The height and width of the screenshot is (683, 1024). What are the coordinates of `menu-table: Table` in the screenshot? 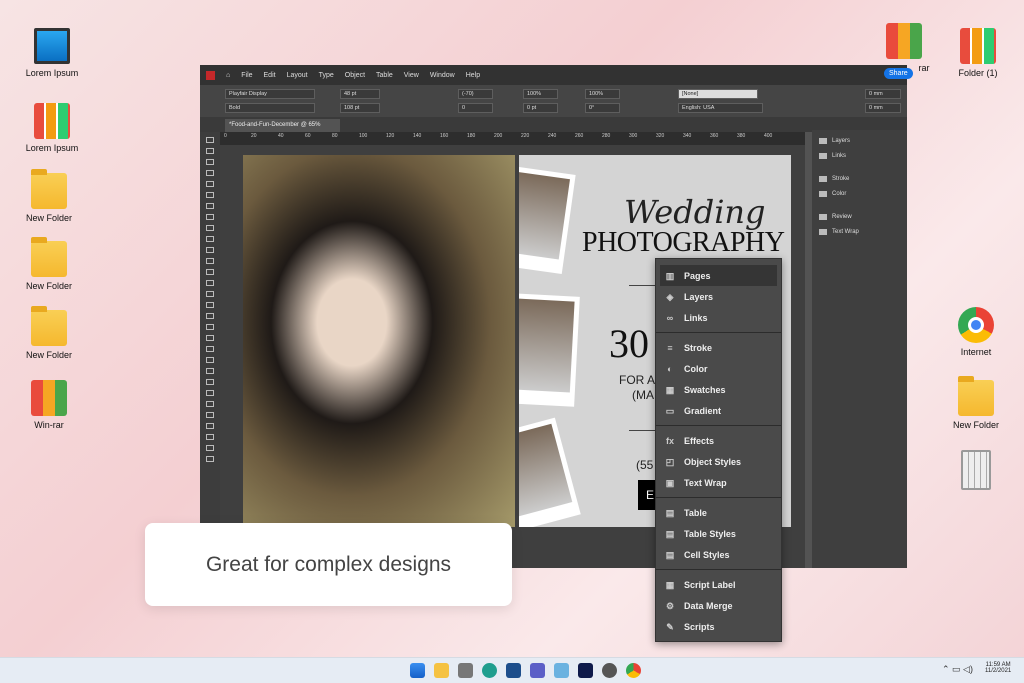 It's located at (384, 75).